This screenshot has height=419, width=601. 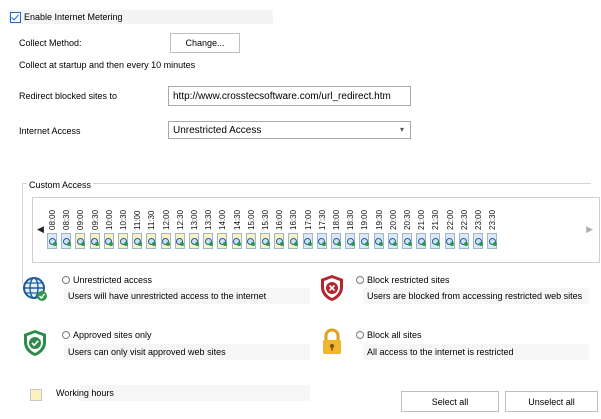 What do you see at coordinates (140, 17) in the screenshot?
I see `enable-metering-checkbox: Enable Internet Metering` at bounding box center [140, 17].